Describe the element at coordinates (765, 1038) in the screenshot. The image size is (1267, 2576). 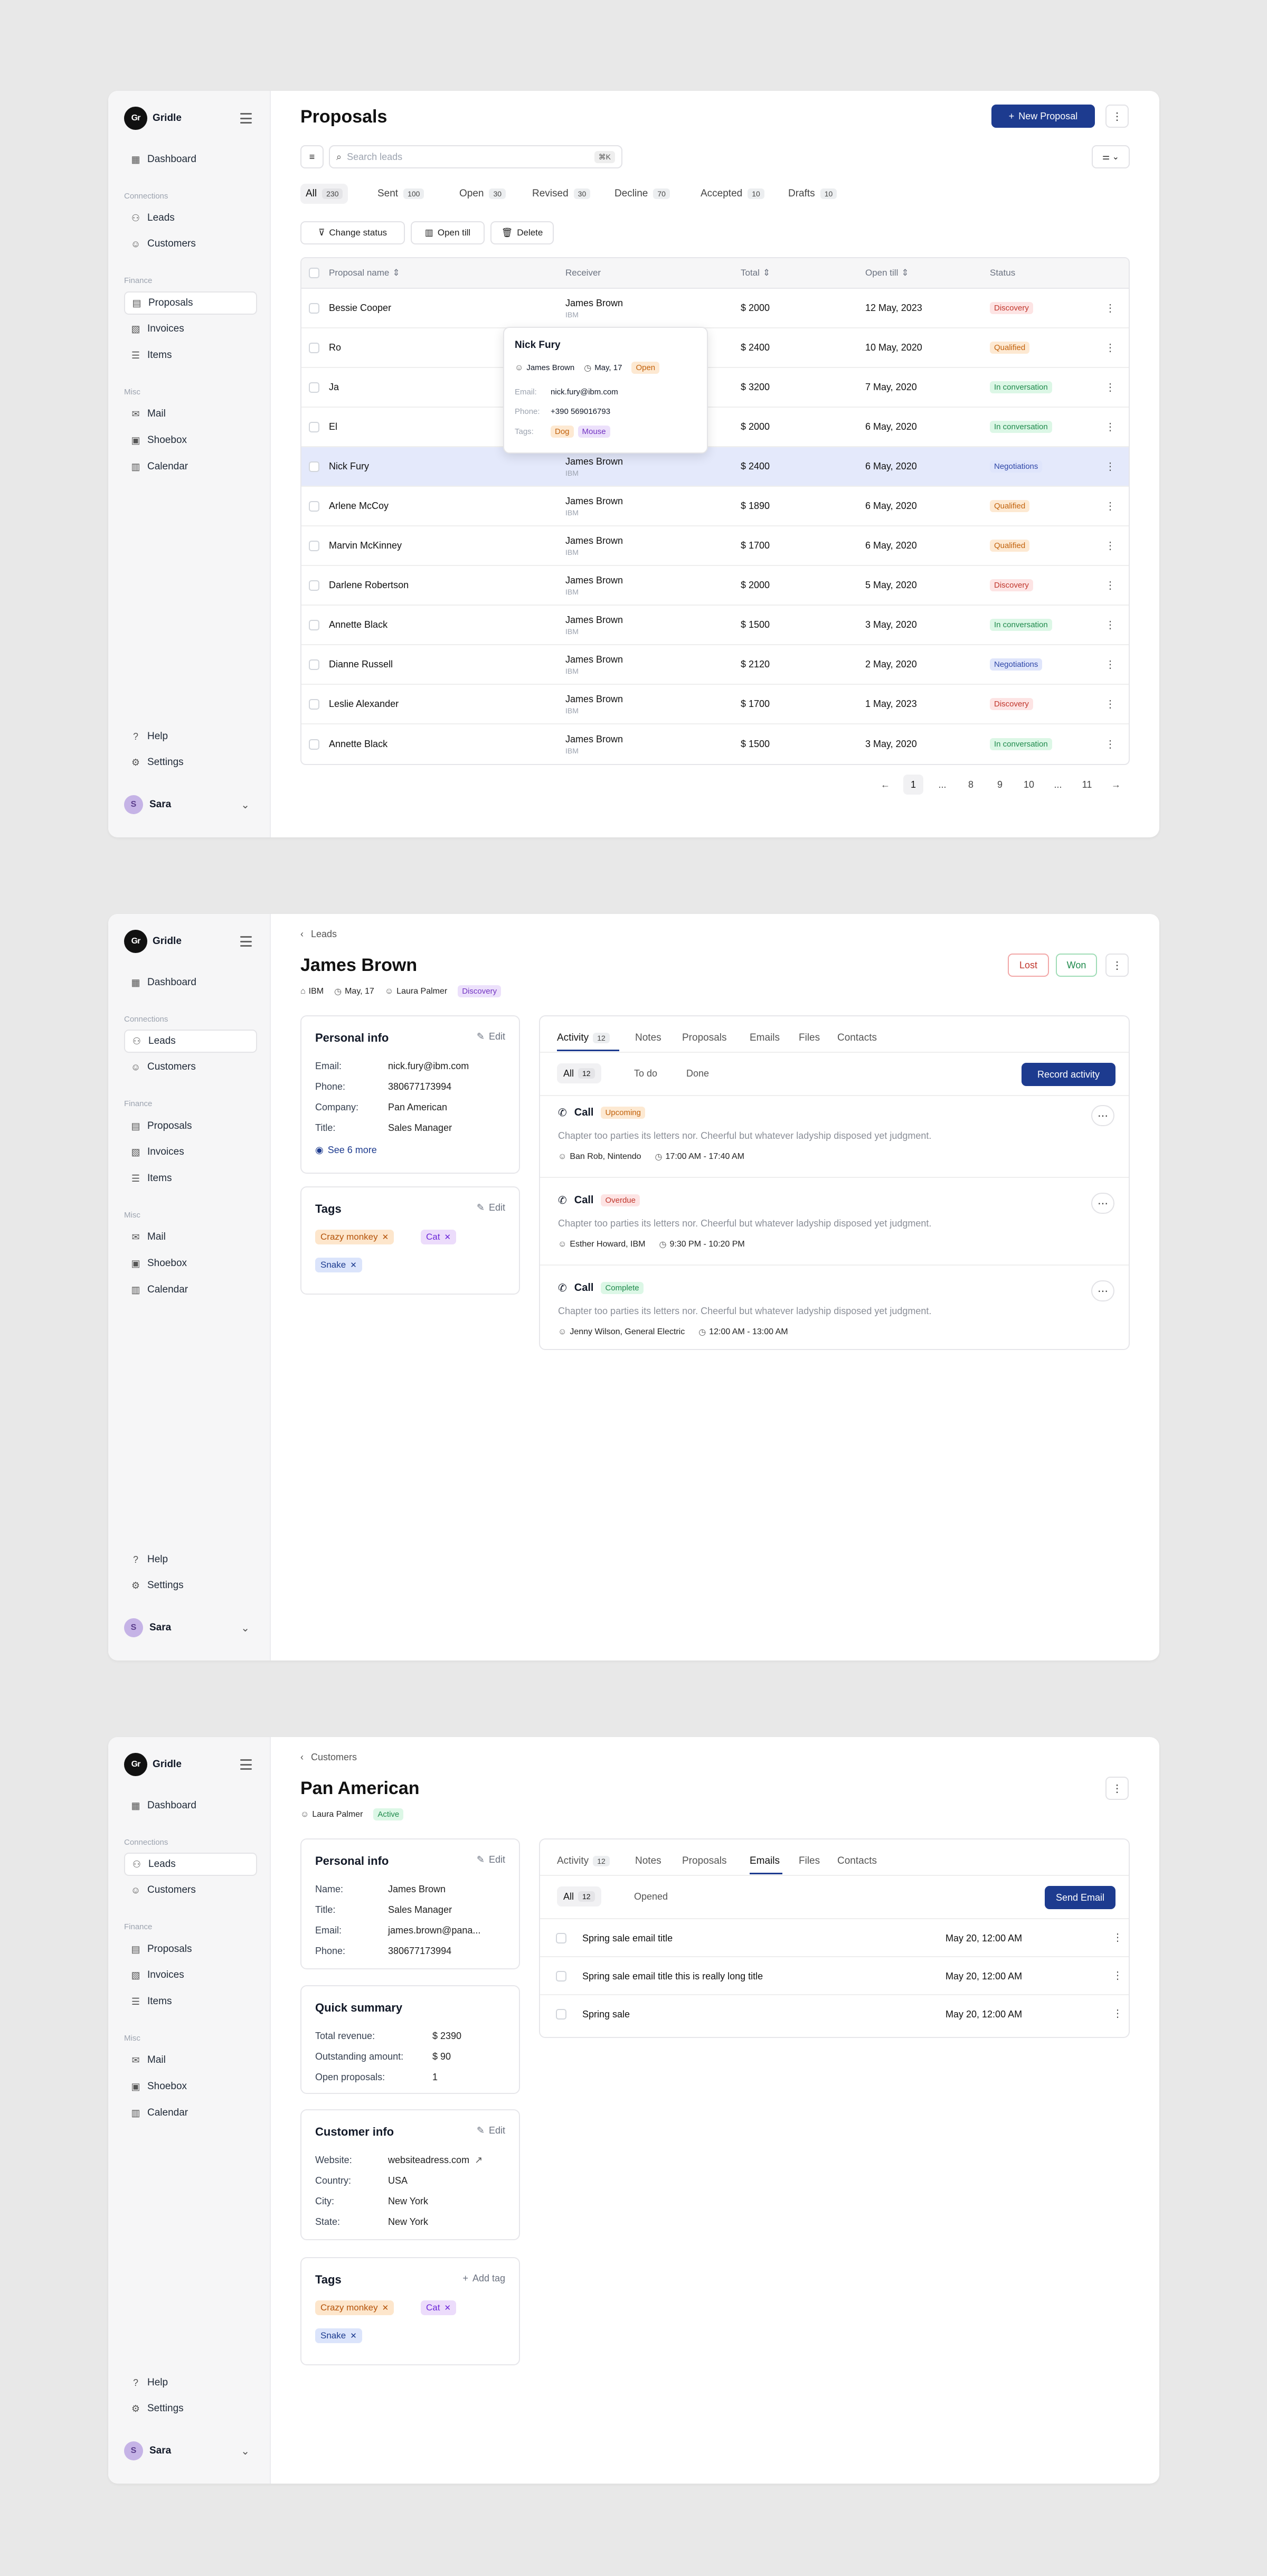
I see `tab-emails: Emails` at that location.